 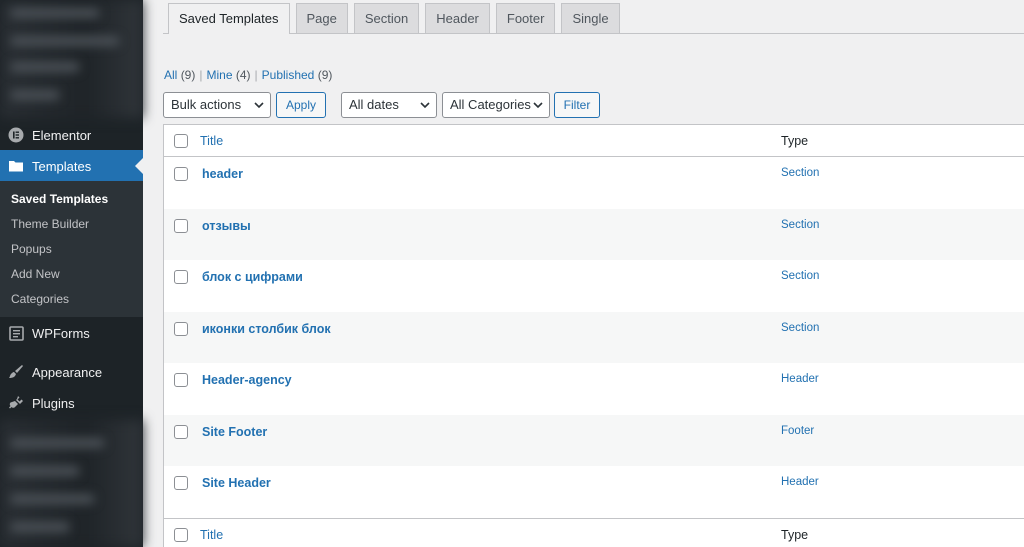 I want to click on sidebar-item-label: Elementor, so click(x=62, y=135).